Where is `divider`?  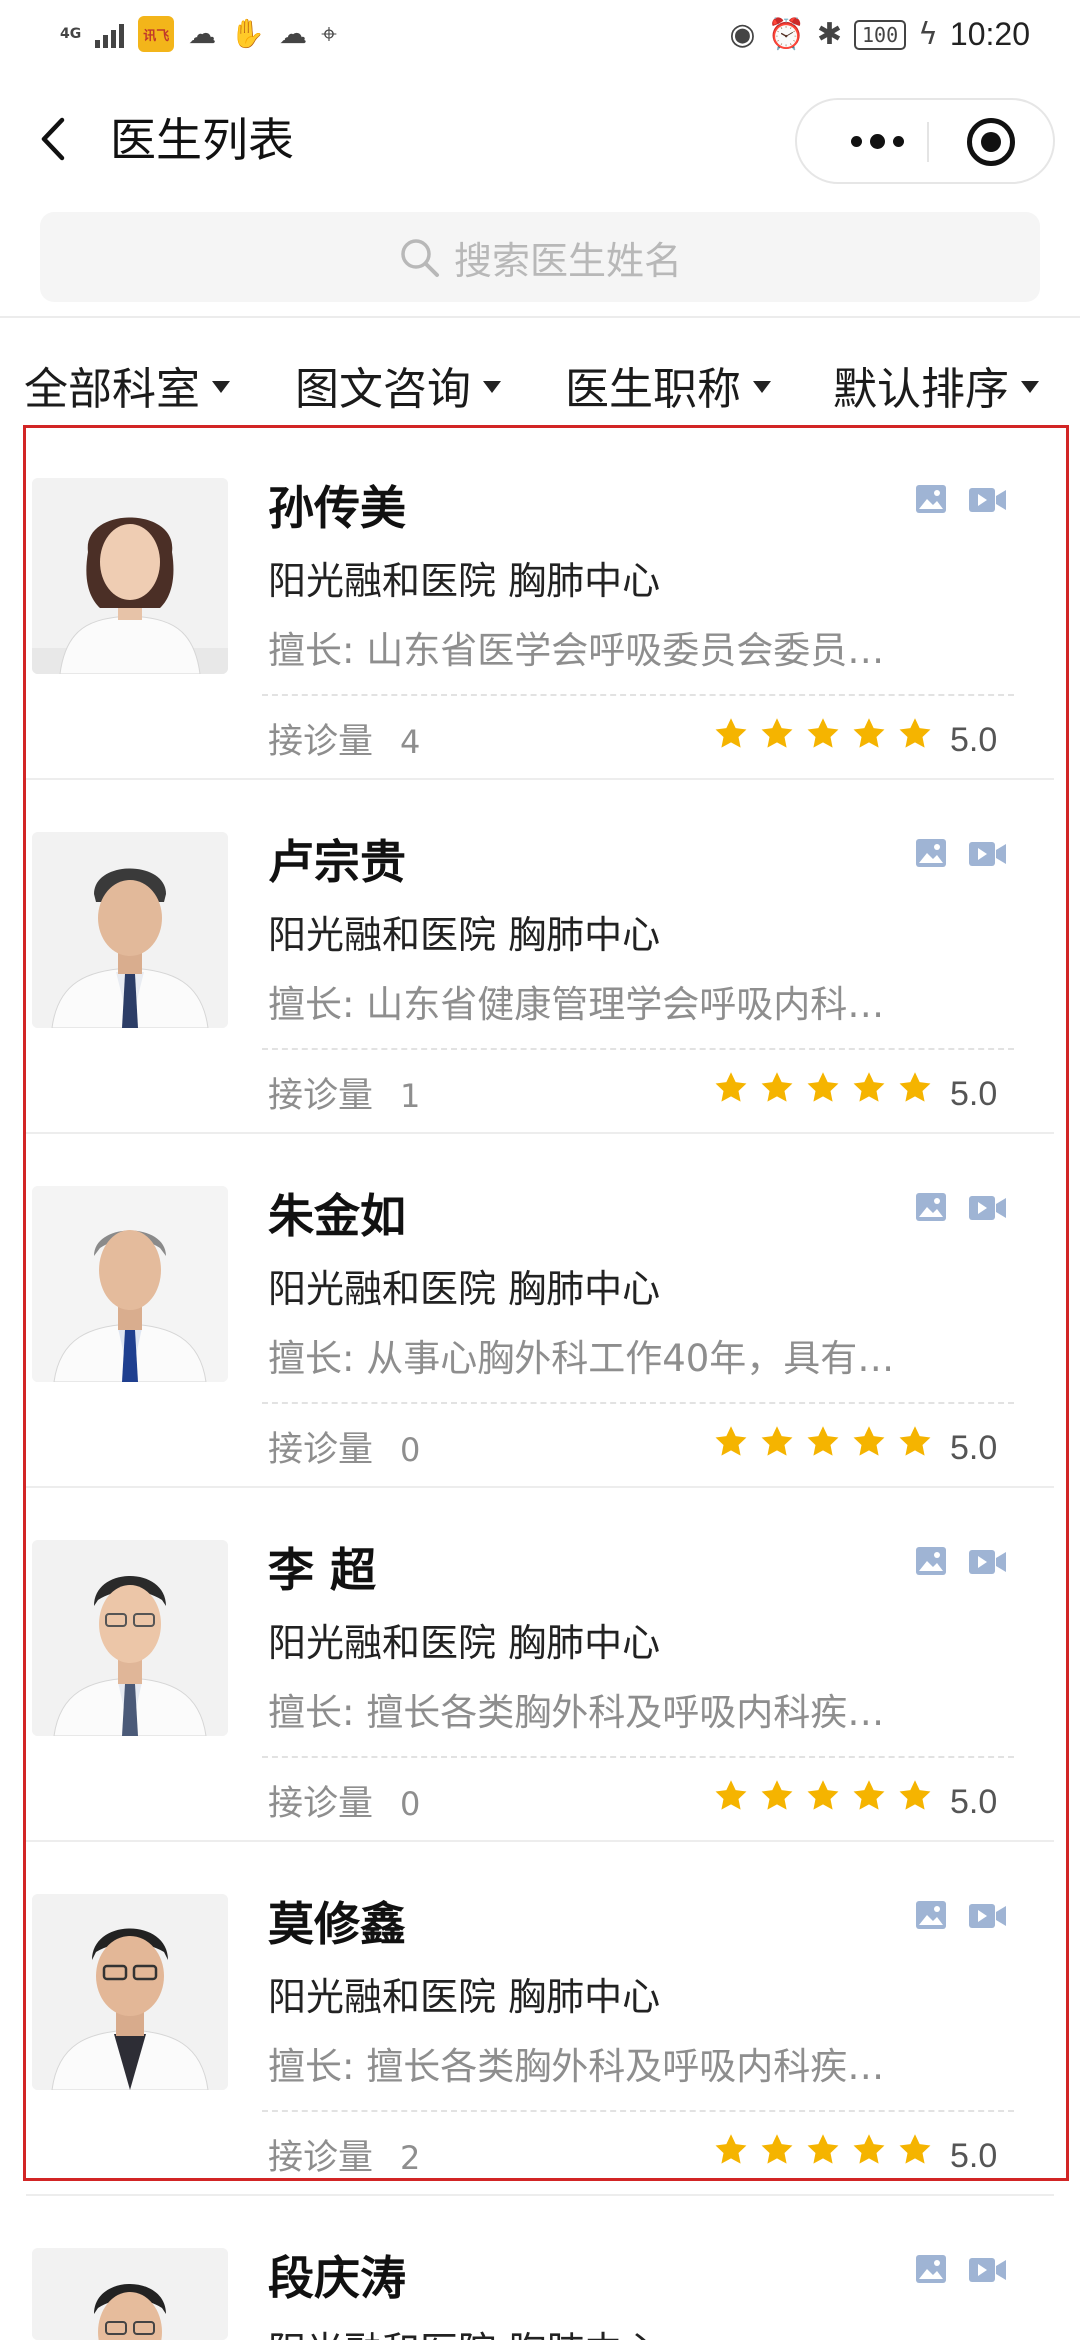
divider is located at coordinates (540, 317).